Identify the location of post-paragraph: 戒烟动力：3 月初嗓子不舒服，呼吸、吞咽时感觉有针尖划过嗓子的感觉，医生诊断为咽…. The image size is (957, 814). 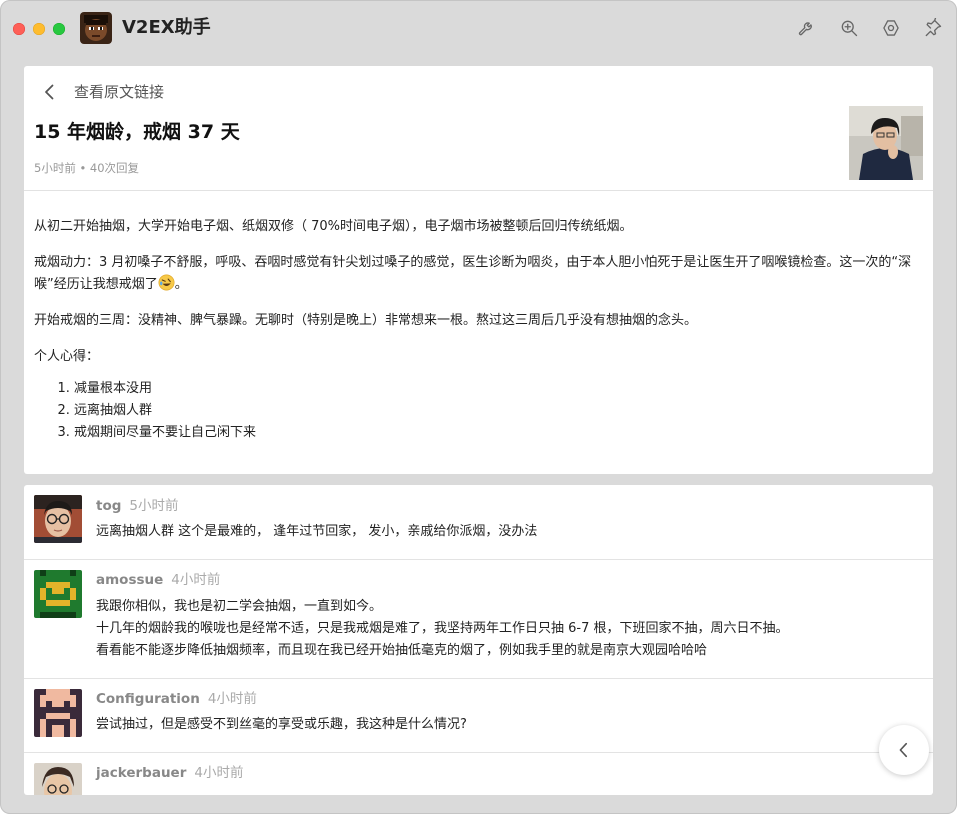
(473, 273).